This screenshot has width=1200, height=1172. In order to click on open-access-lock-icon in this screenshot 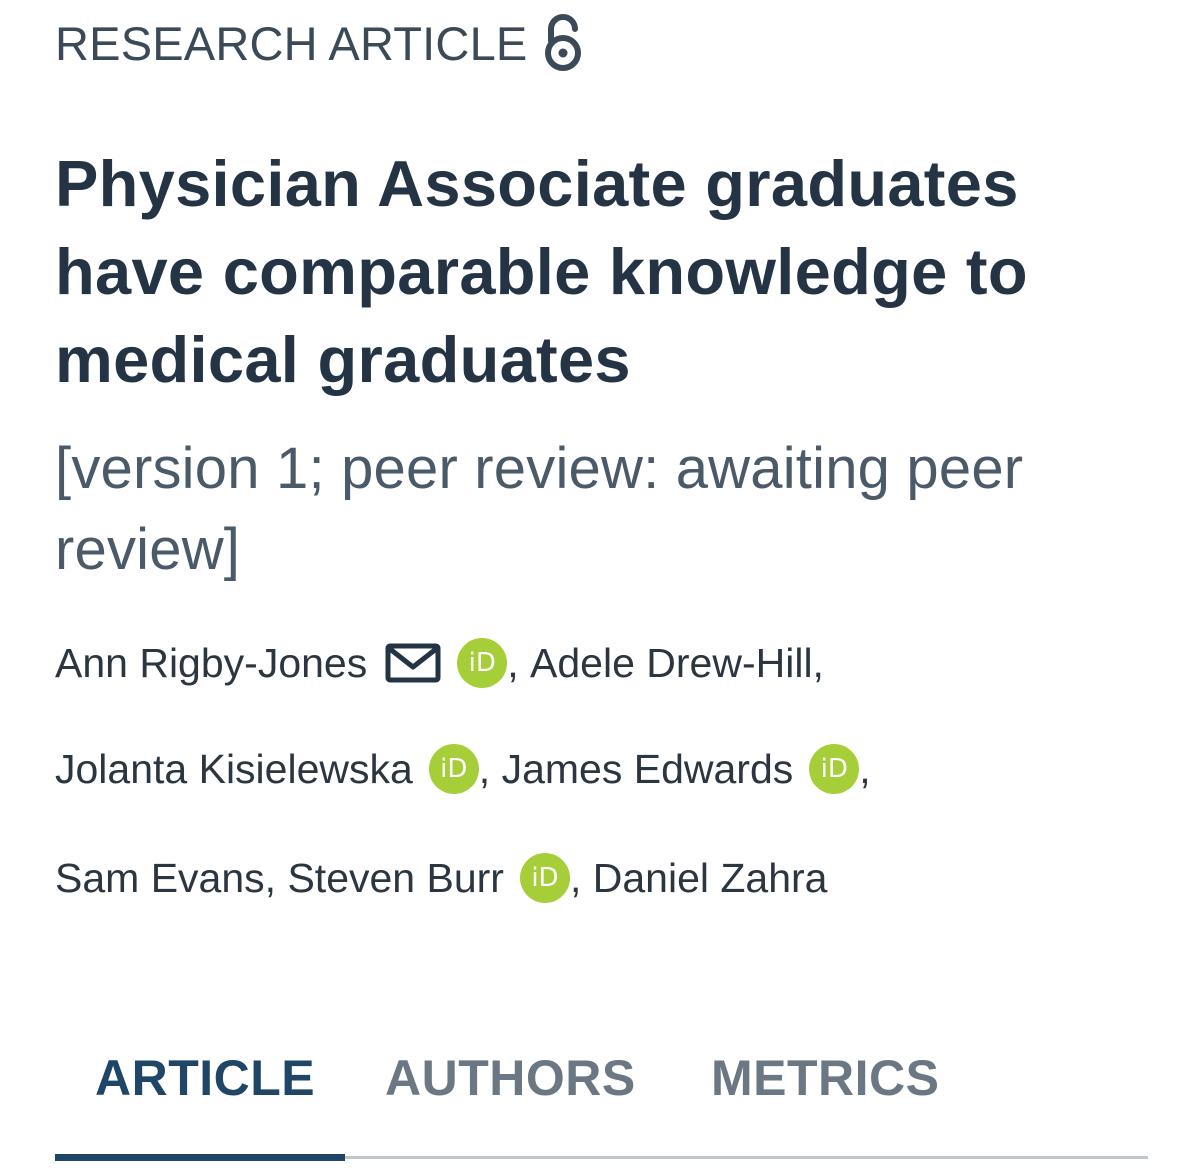, I will do `click(563, 43)`.